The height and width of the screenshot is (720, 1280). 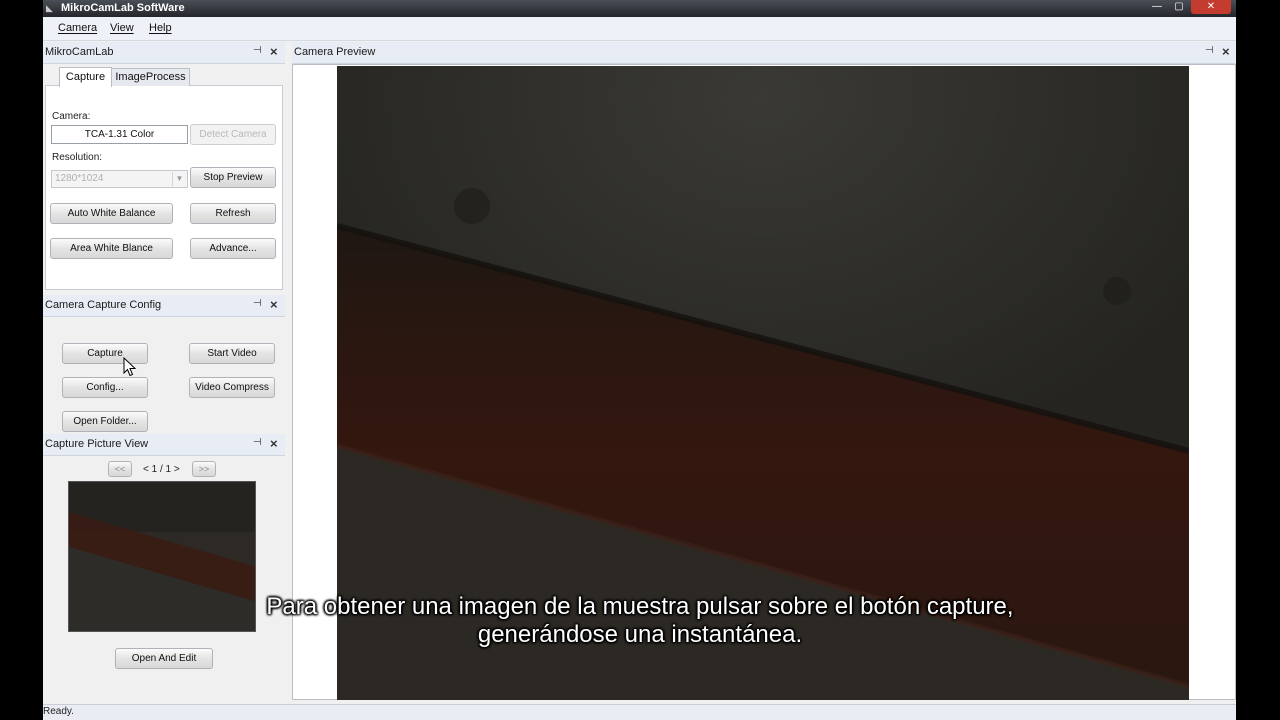 I want to click on camera-select: TCA-1.31 Color, so click(x=119, y=134).